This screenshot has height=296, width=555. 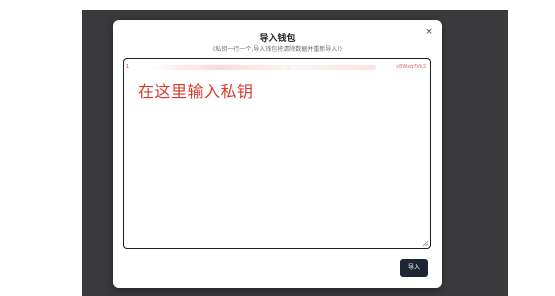 I want to click on dialog-title: 导入钱包, so click(x=277, y=39).